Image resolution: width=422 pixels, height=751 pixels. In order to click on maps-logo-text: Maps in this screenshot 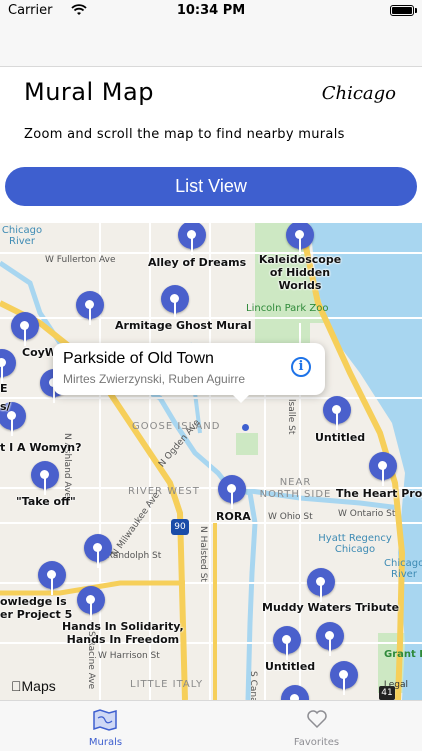, I will do `click(33, 686)`.